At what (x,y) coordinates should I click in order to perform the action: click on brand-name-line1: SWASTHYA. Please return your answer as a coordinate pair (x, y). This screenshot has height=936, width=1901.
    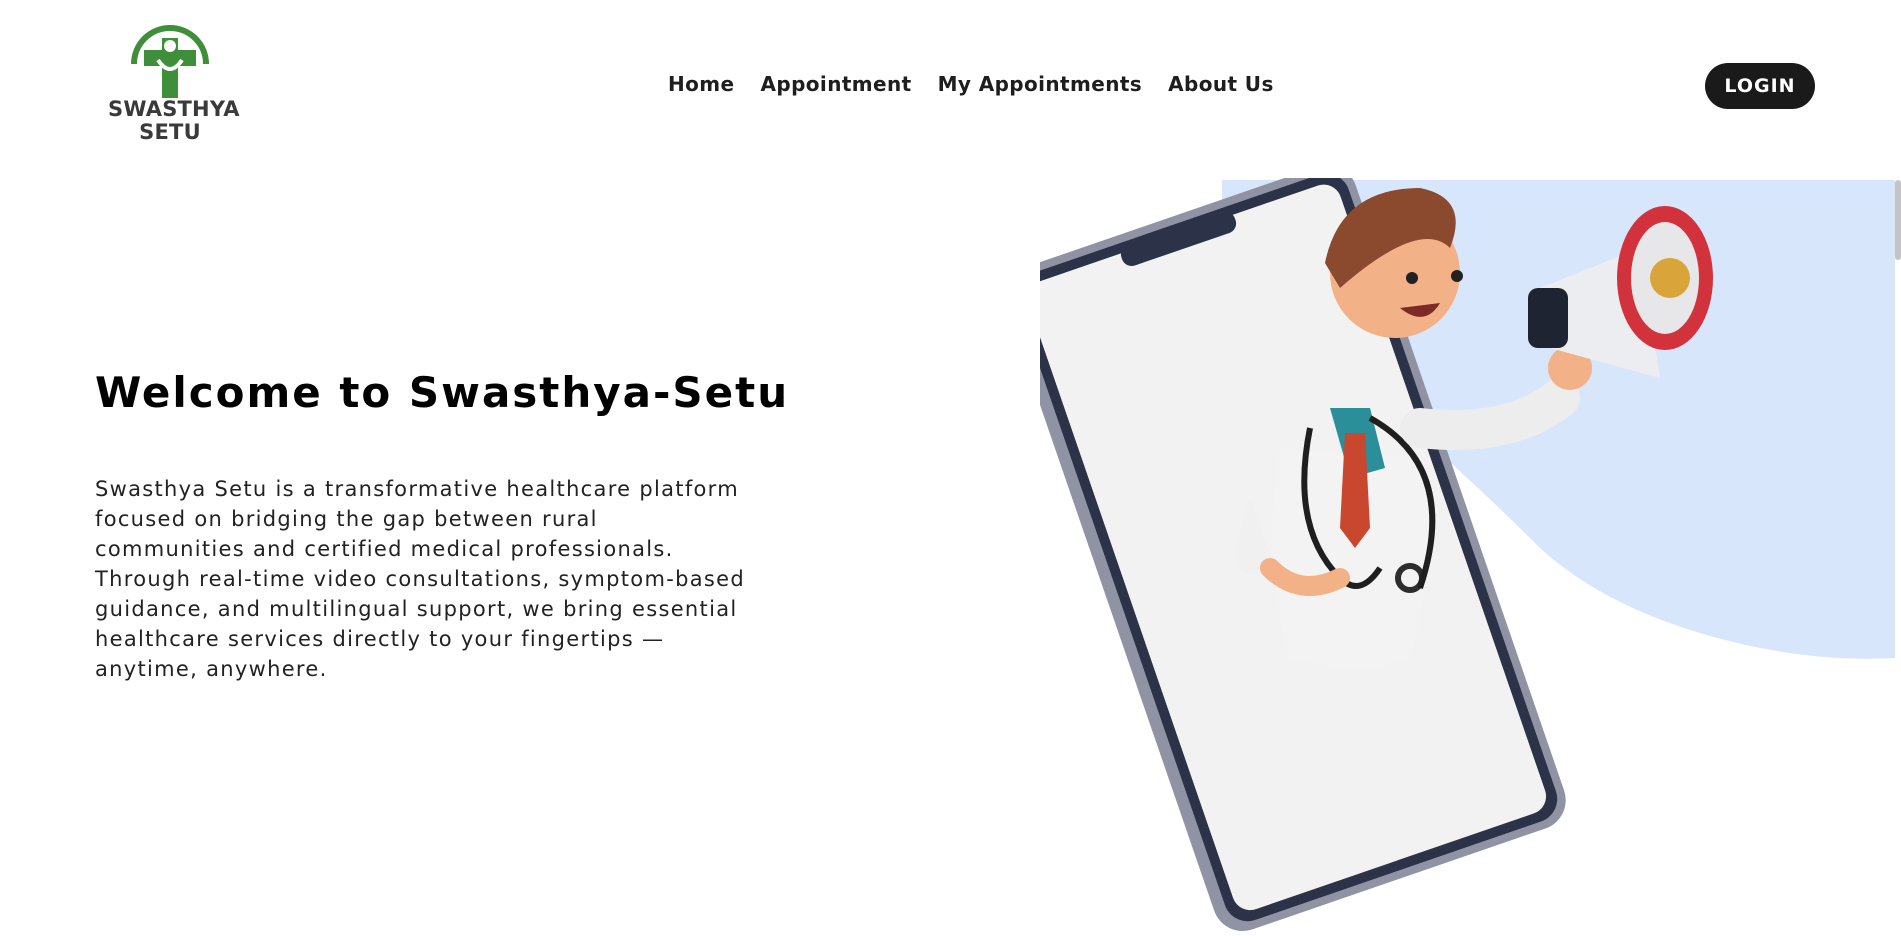
    Looking at the image, I should click on (174, 109).